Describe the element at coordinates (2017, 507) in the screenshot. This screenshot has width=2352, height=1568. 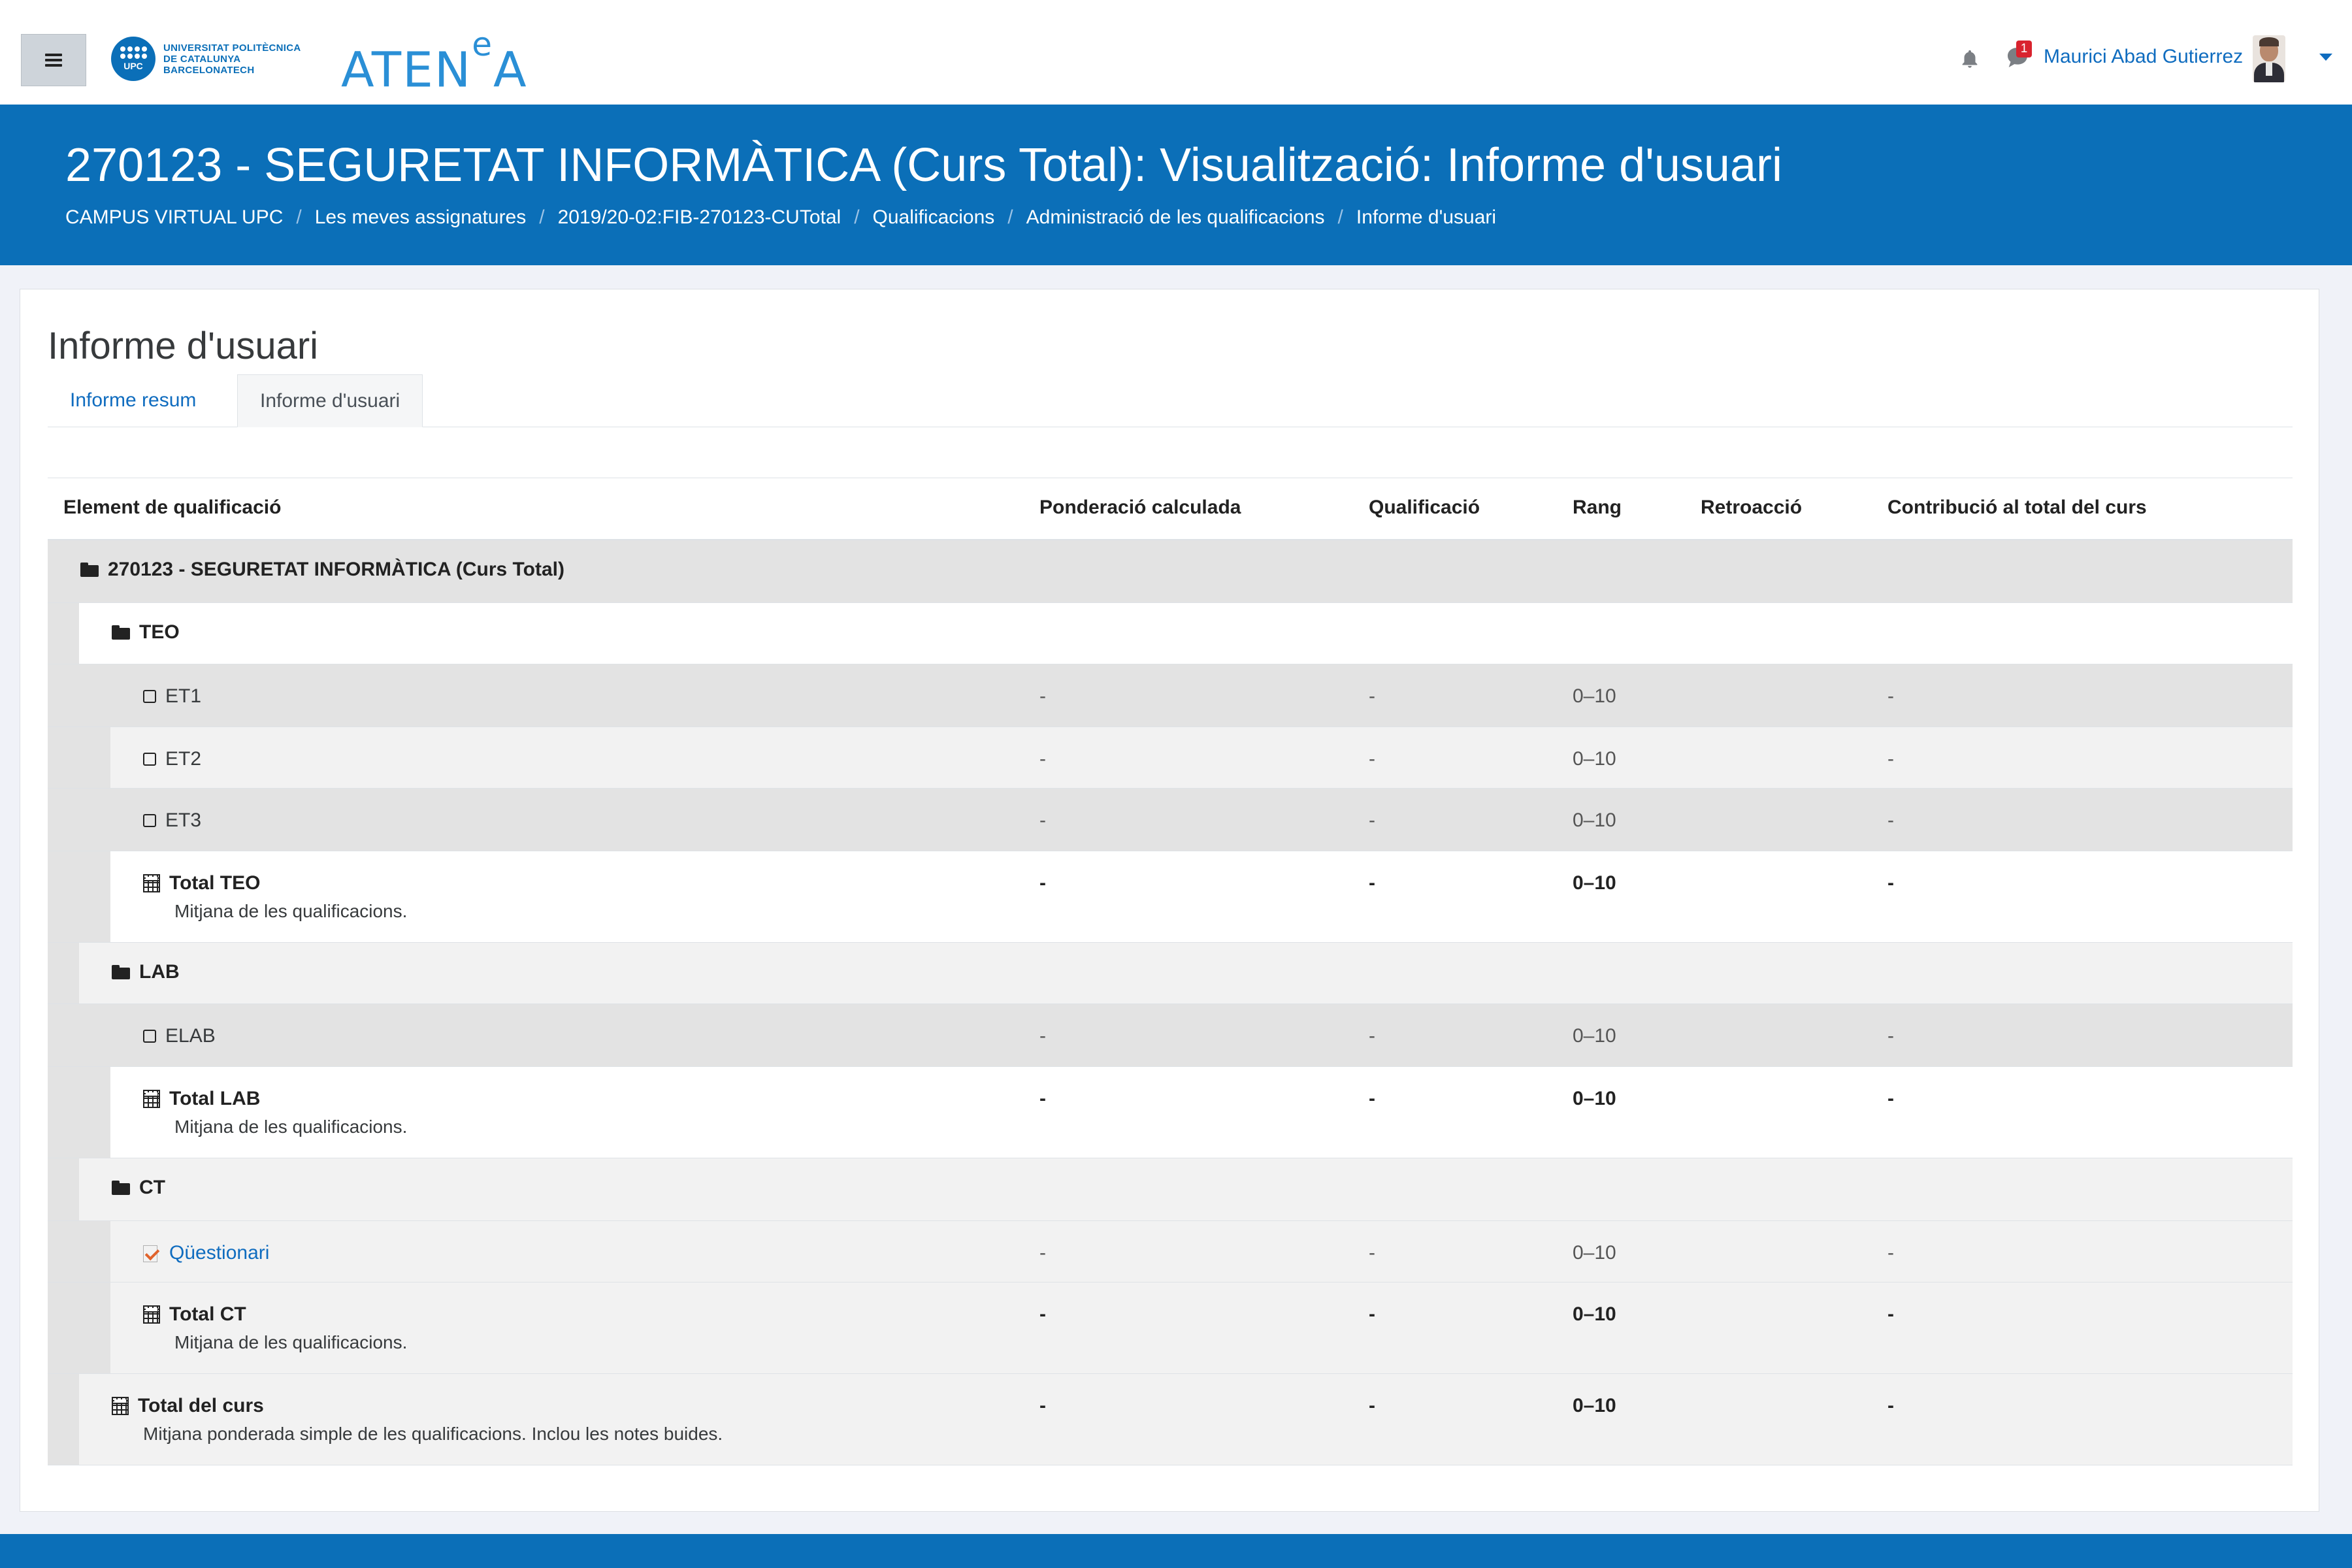
I see `column-header-contribution: Contribució al total del curs` at that location.